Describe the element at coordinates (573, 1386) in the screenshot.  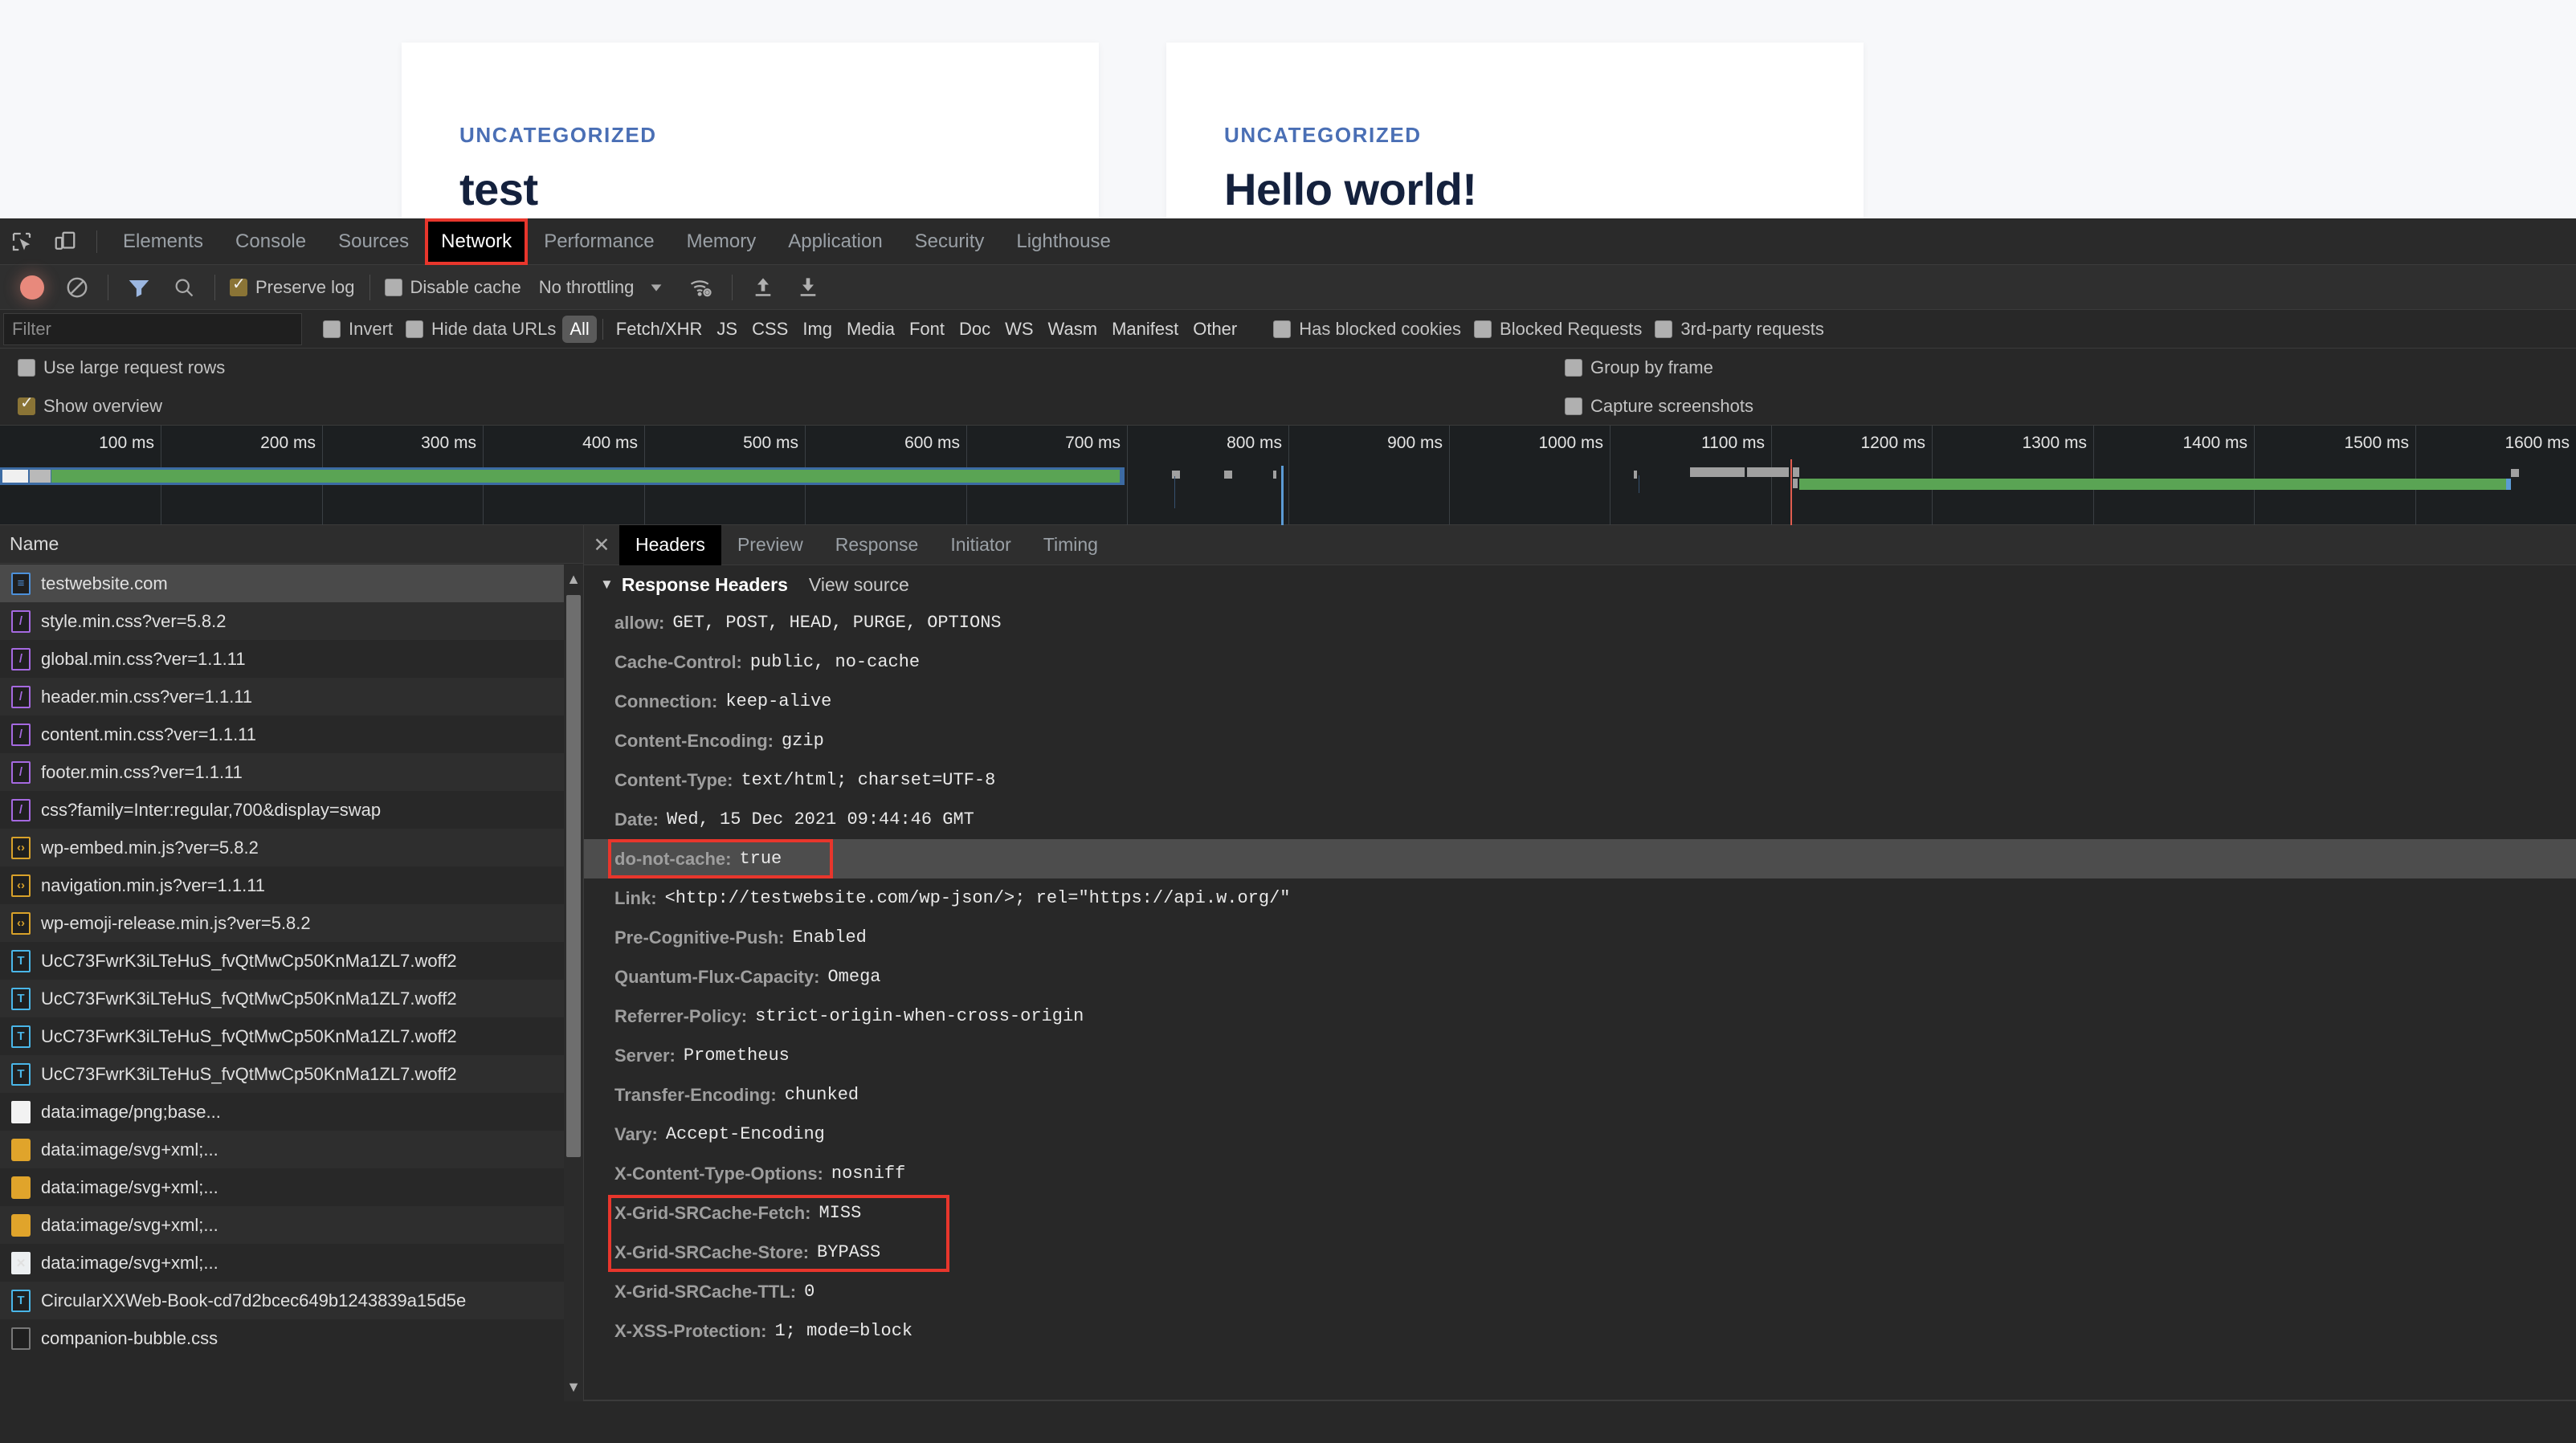
I see `scroll-down-arrow: ▼` at that location.